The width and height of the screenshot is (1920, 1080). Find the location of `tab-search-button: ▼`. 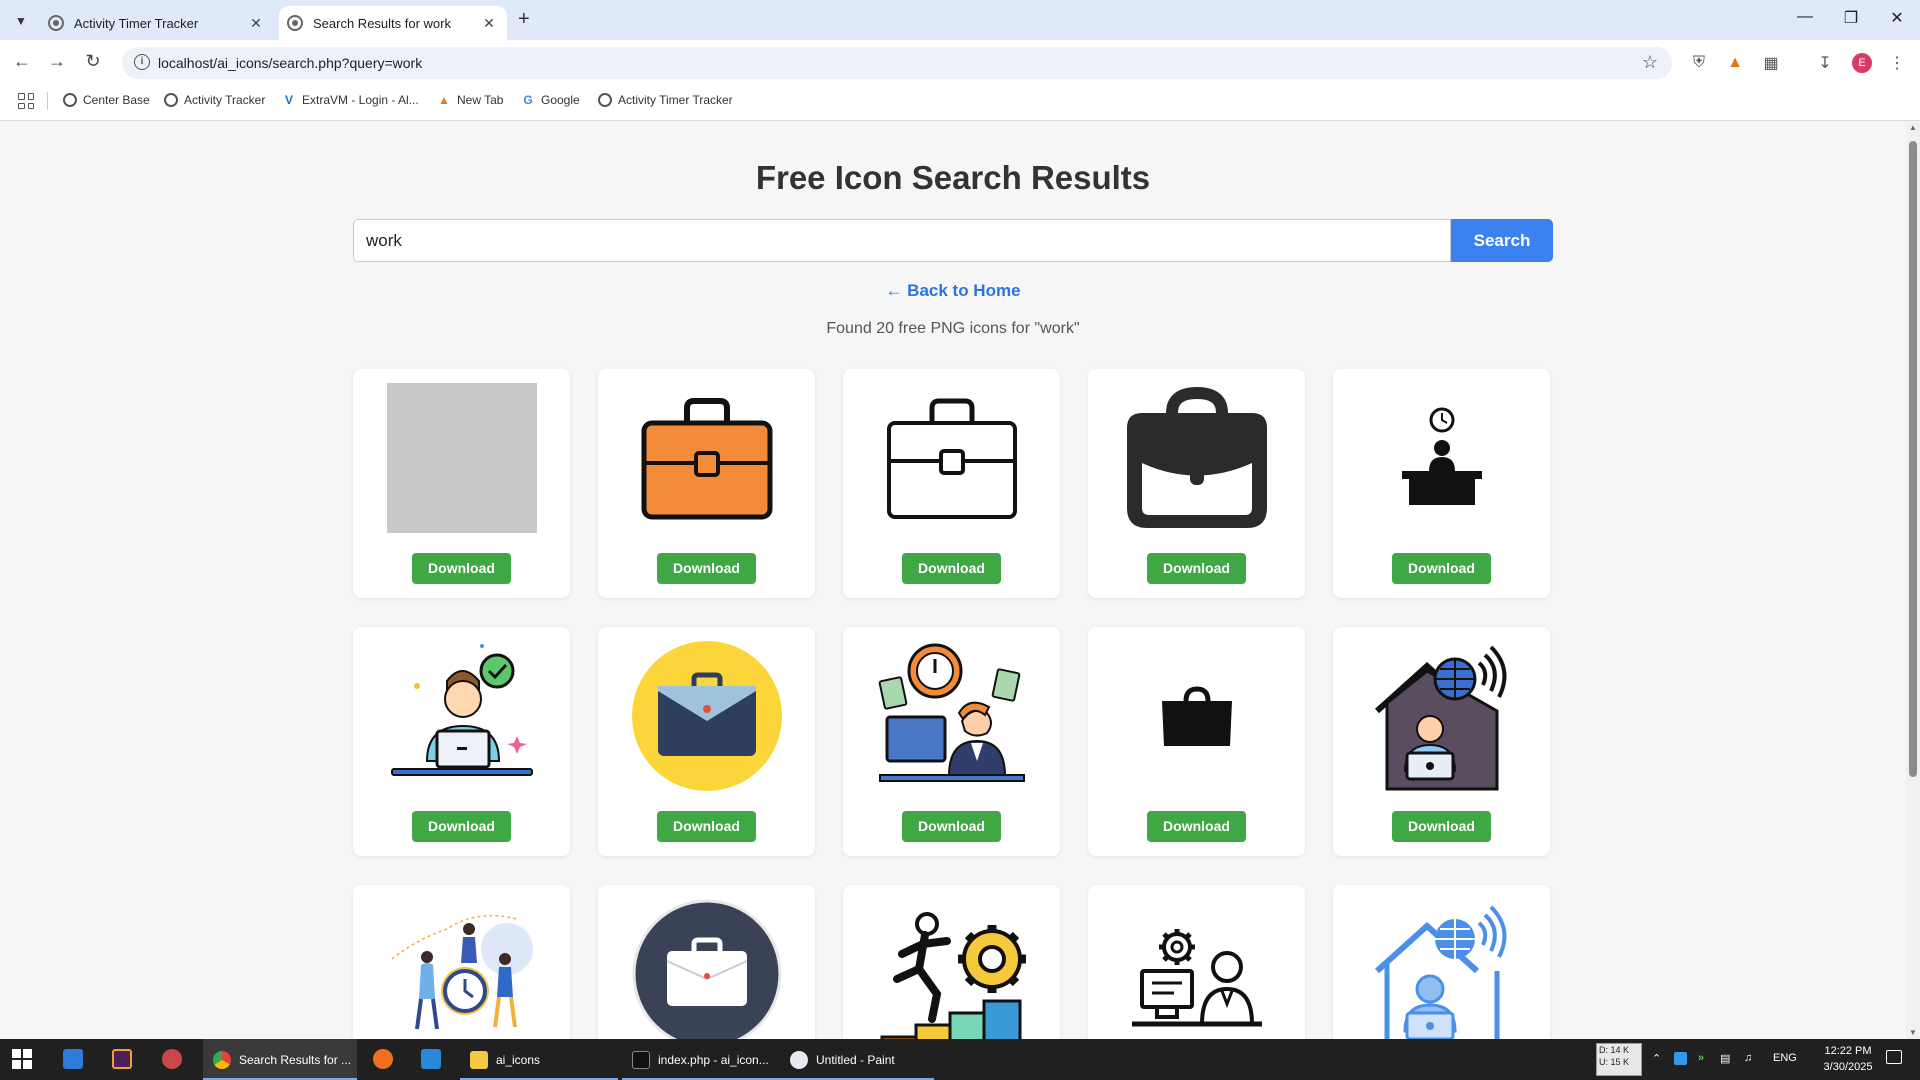

tab-search-button: ▼ is located at coordinates (21, 21).